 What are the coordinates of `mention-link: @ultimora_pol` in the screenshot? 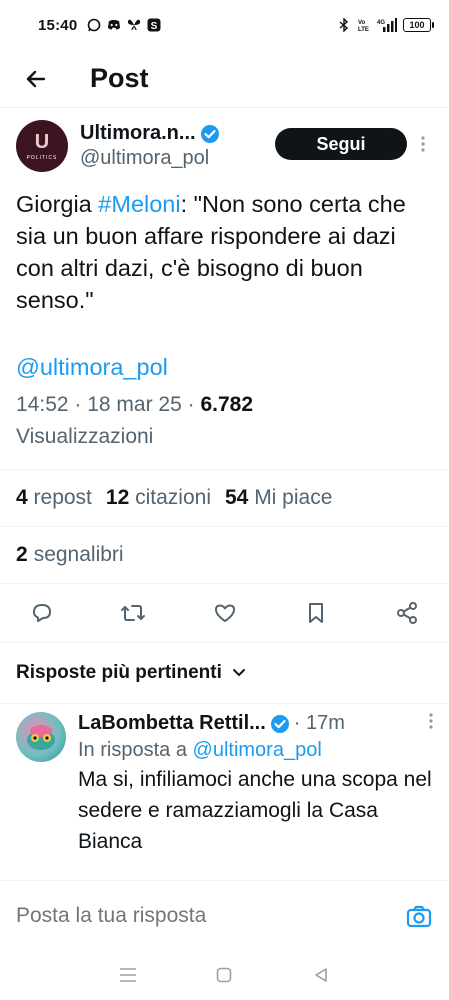 It's located at (224, 367).